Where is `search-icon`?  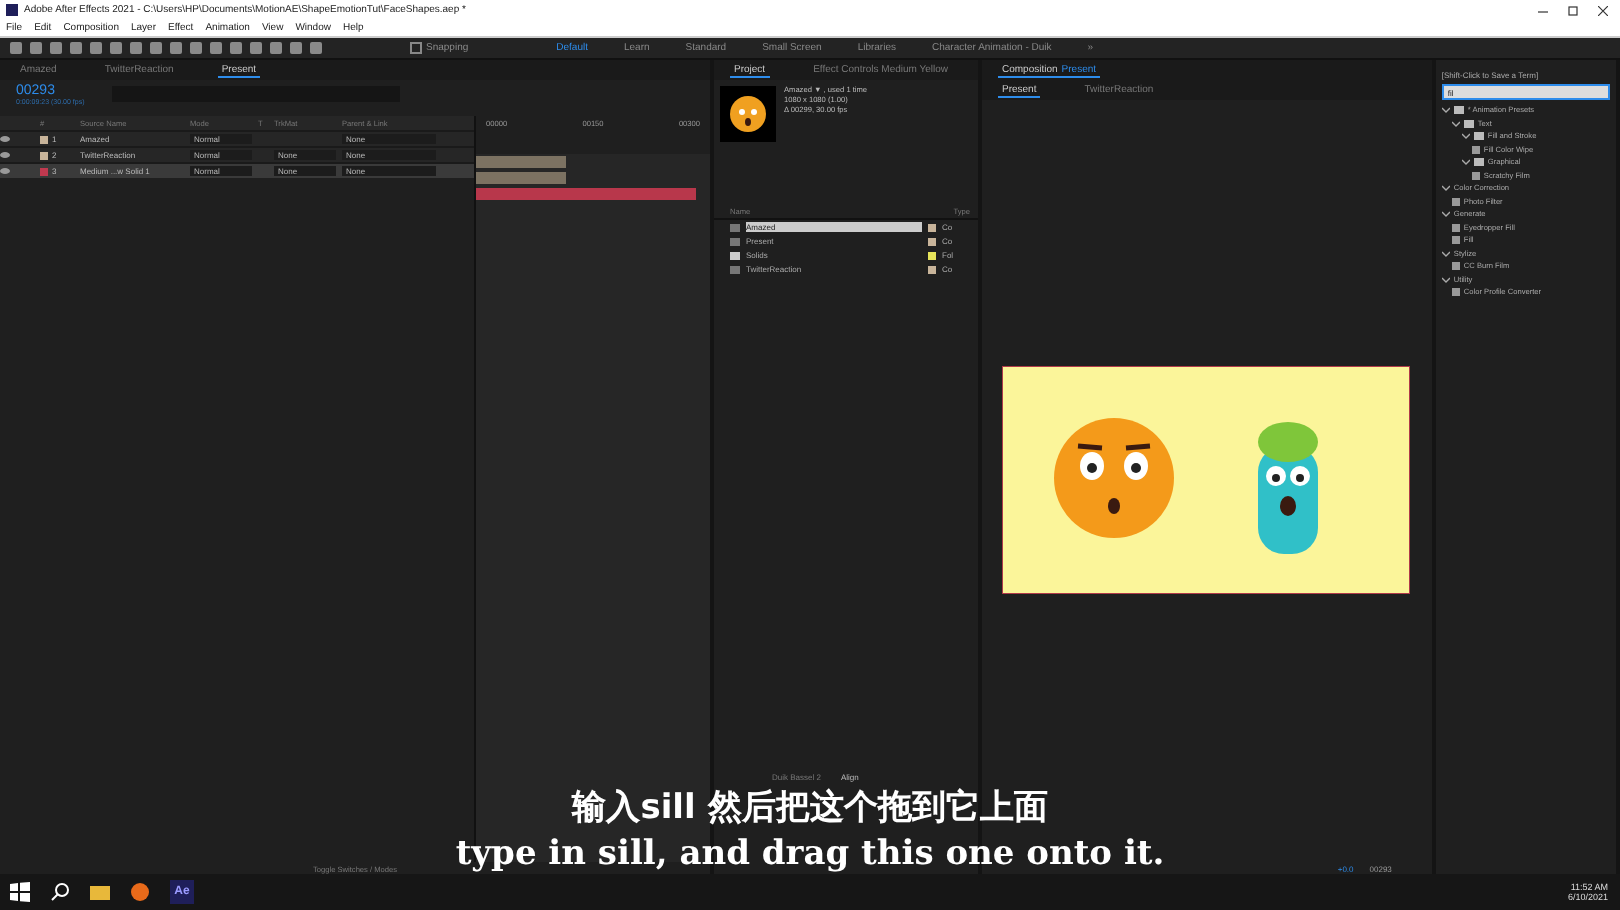
search-icon is located at coordinates (60, 892).